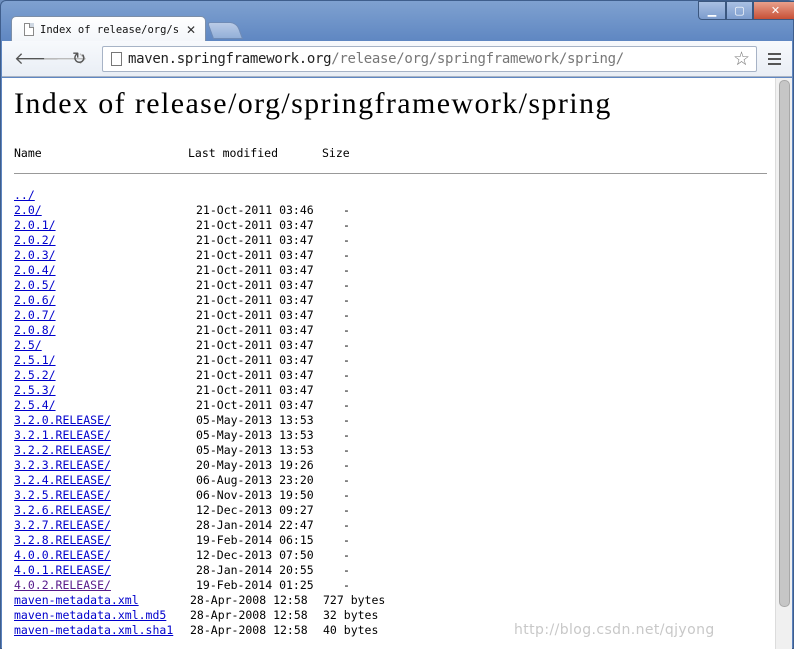  Describe the element at coordinates (62, 465) in the screenshot. I see `entry-link: 3.2.3.RELEASE/` at that location.